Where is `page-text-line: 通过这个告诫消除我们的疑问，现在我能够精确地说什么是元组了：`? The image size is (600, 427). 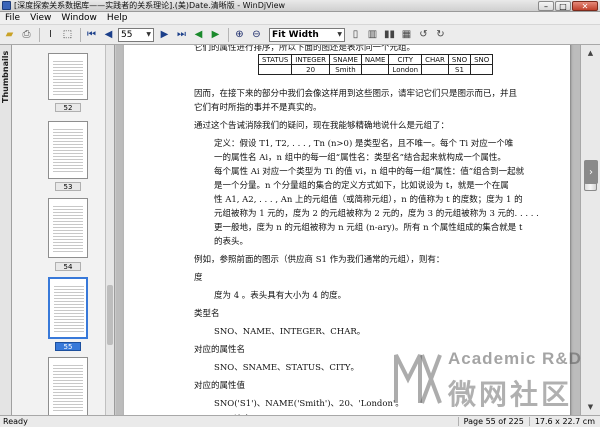 page-text-line: 通过这个告诫消除我们的疑问，现在我能够精确地说什么是元组了： is located at coordinates (322, 126).